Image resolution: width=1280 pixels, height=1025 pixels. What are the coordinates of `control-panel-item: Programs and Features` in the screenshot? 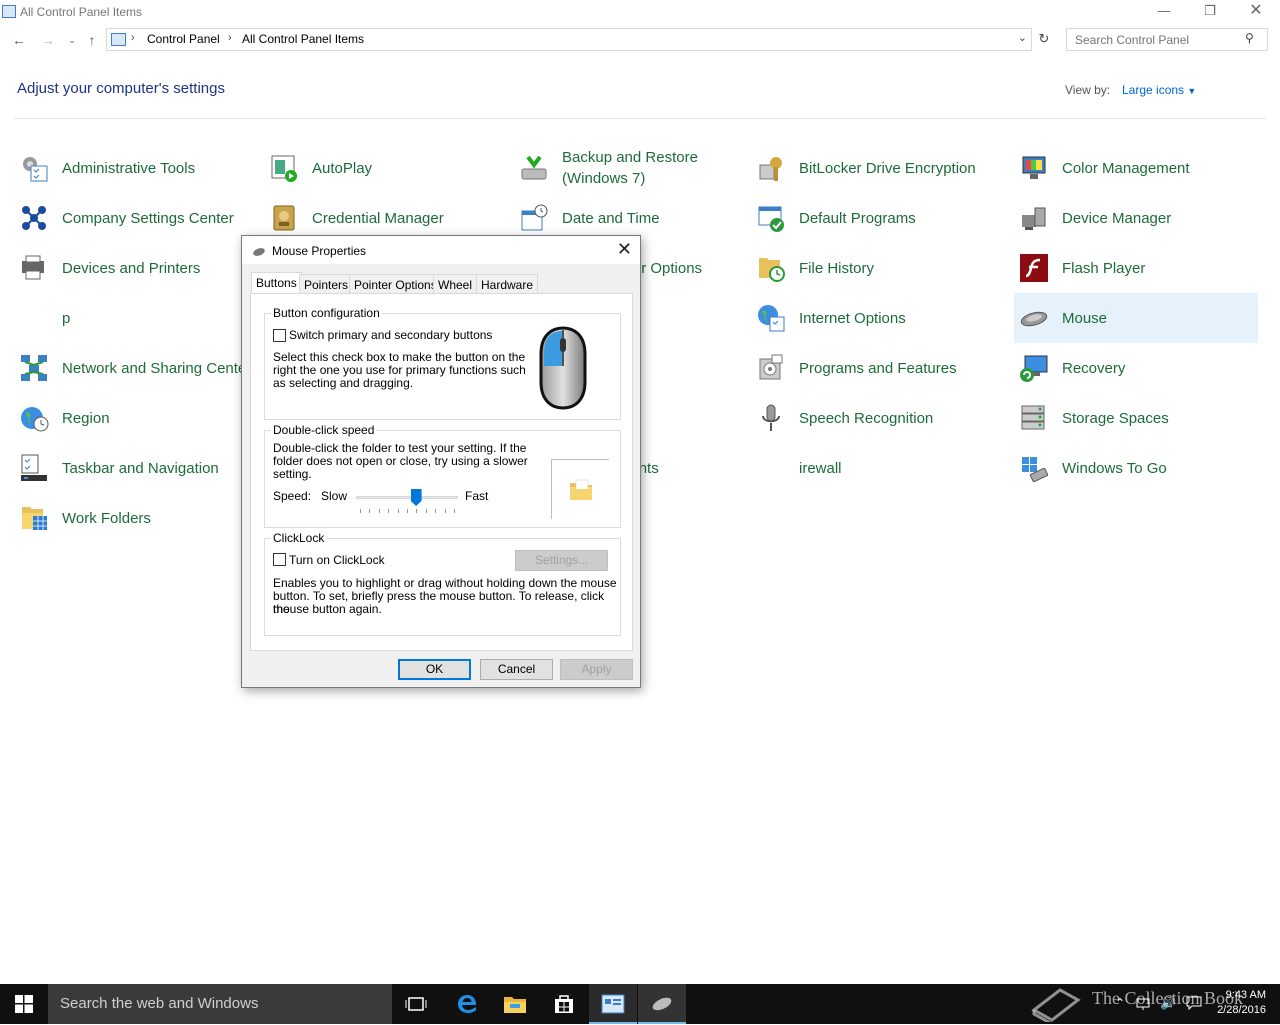 It's located at (873, 368).